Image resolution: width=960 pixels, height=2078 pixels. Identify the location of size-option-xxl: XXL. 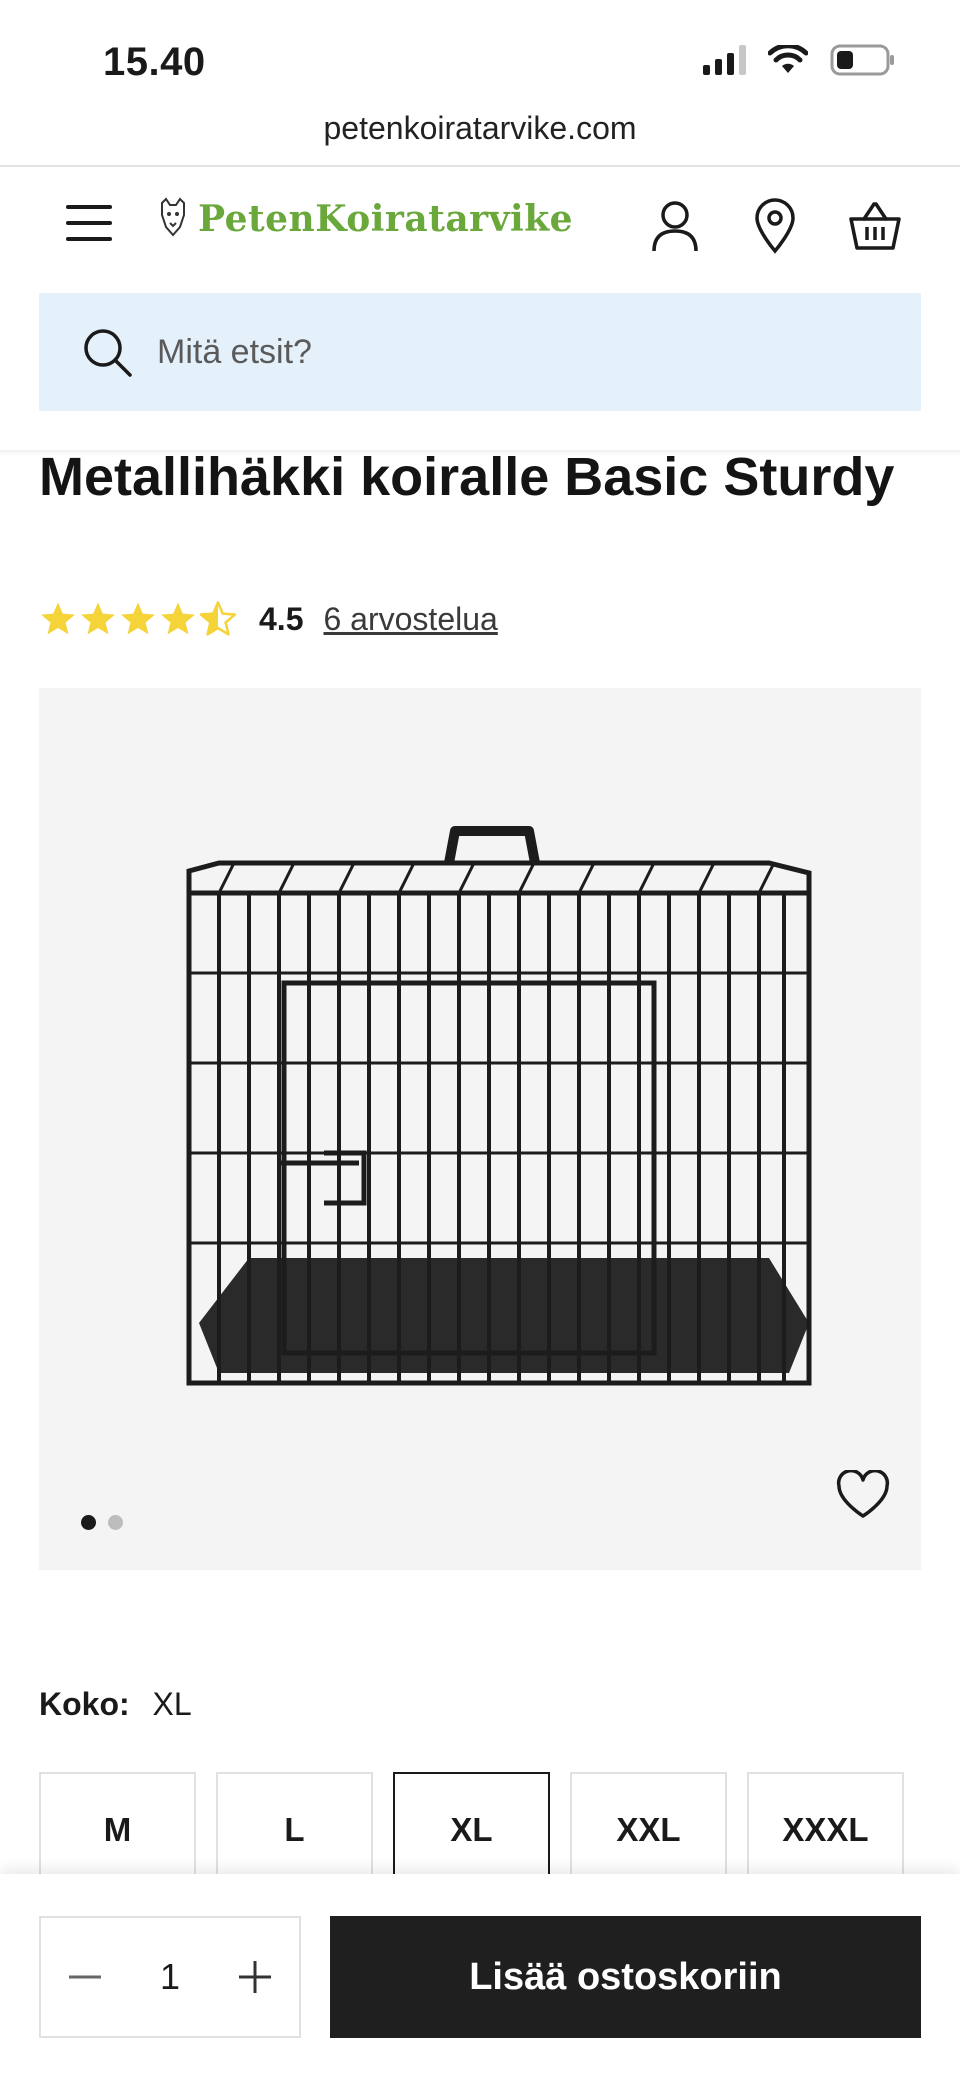
(648, 1830).